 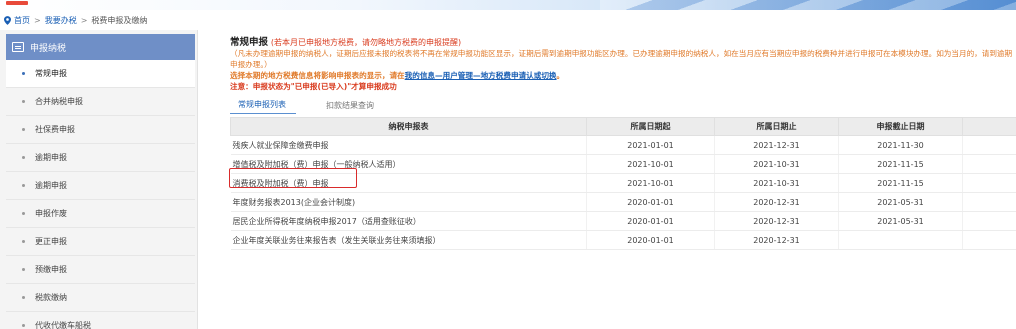 What do you see at coordinates (100, 242) in the screenshot?
I see `sidebar-item-correct-filing: 更正申报` at bounding box center [100, 242].